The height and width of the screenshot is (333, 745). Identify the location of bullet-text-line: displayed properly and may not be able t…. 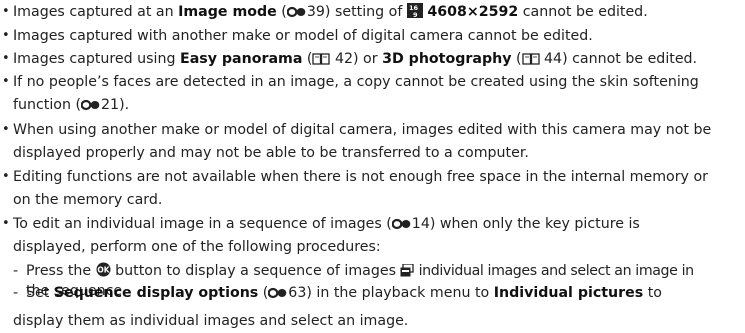
(271, 153).